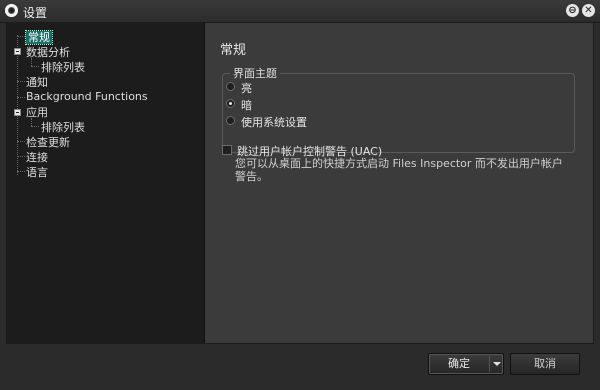 Image resolution: width=600 pixels, height=390 pixels. I want to click on tree-item-label: 检查更新, so click(48, 142).